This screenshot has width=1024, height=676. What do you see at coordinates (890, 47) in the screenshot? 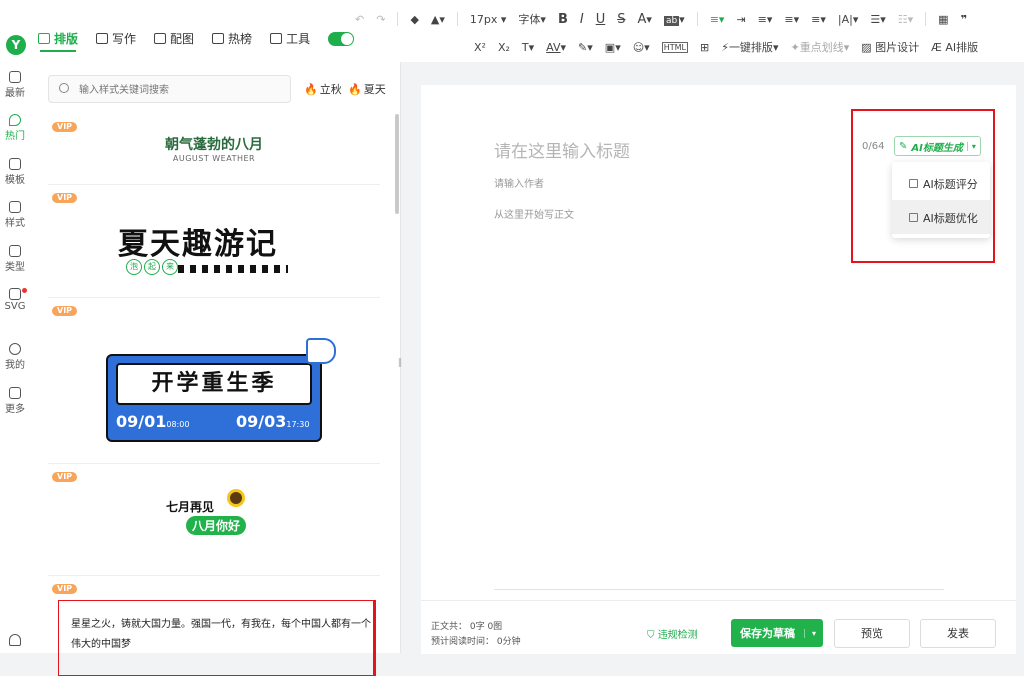
I see `image-design-button: ▨ 图片设计` at bounding box center [890, 47].